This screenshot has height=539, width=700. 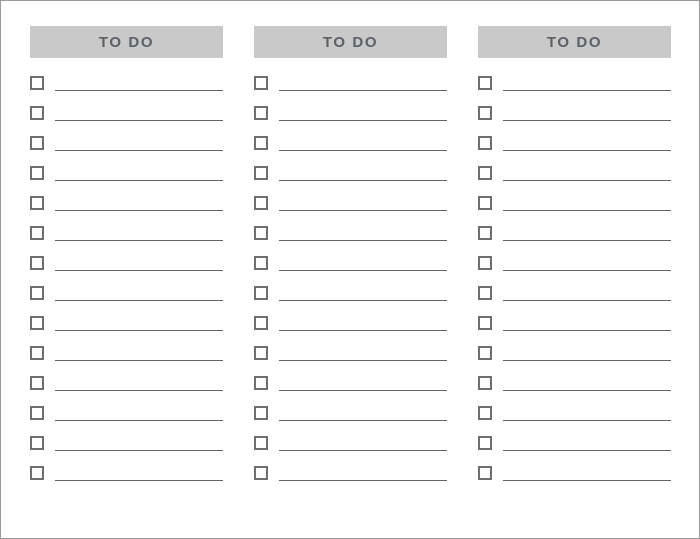 I want to click on todo-column-header-label: TO DO, so click(x=126, y=42).